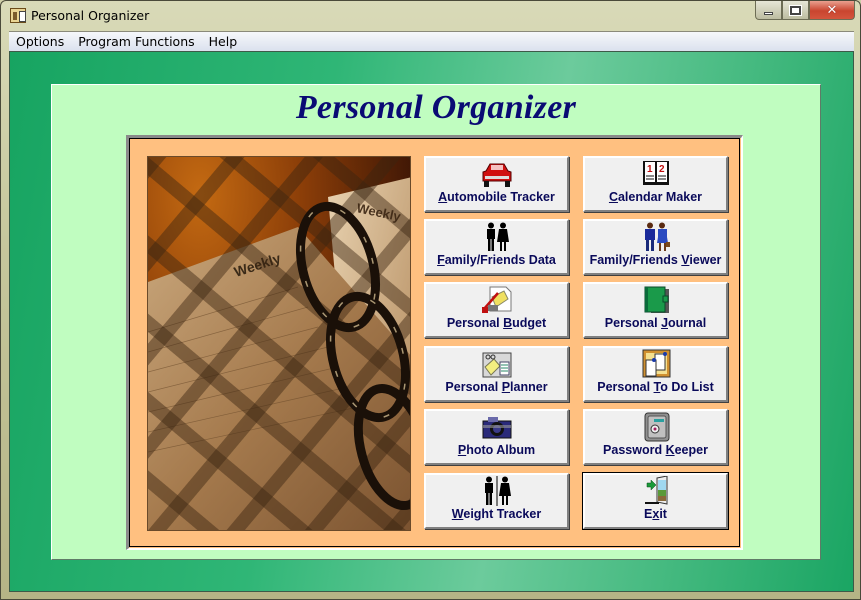 The height and width of the screenshot is (600, 861). What do you see at coordinates (497, 491) in the screenshot?
I see `restroom-people-icon` at bounding box center [497, 491].